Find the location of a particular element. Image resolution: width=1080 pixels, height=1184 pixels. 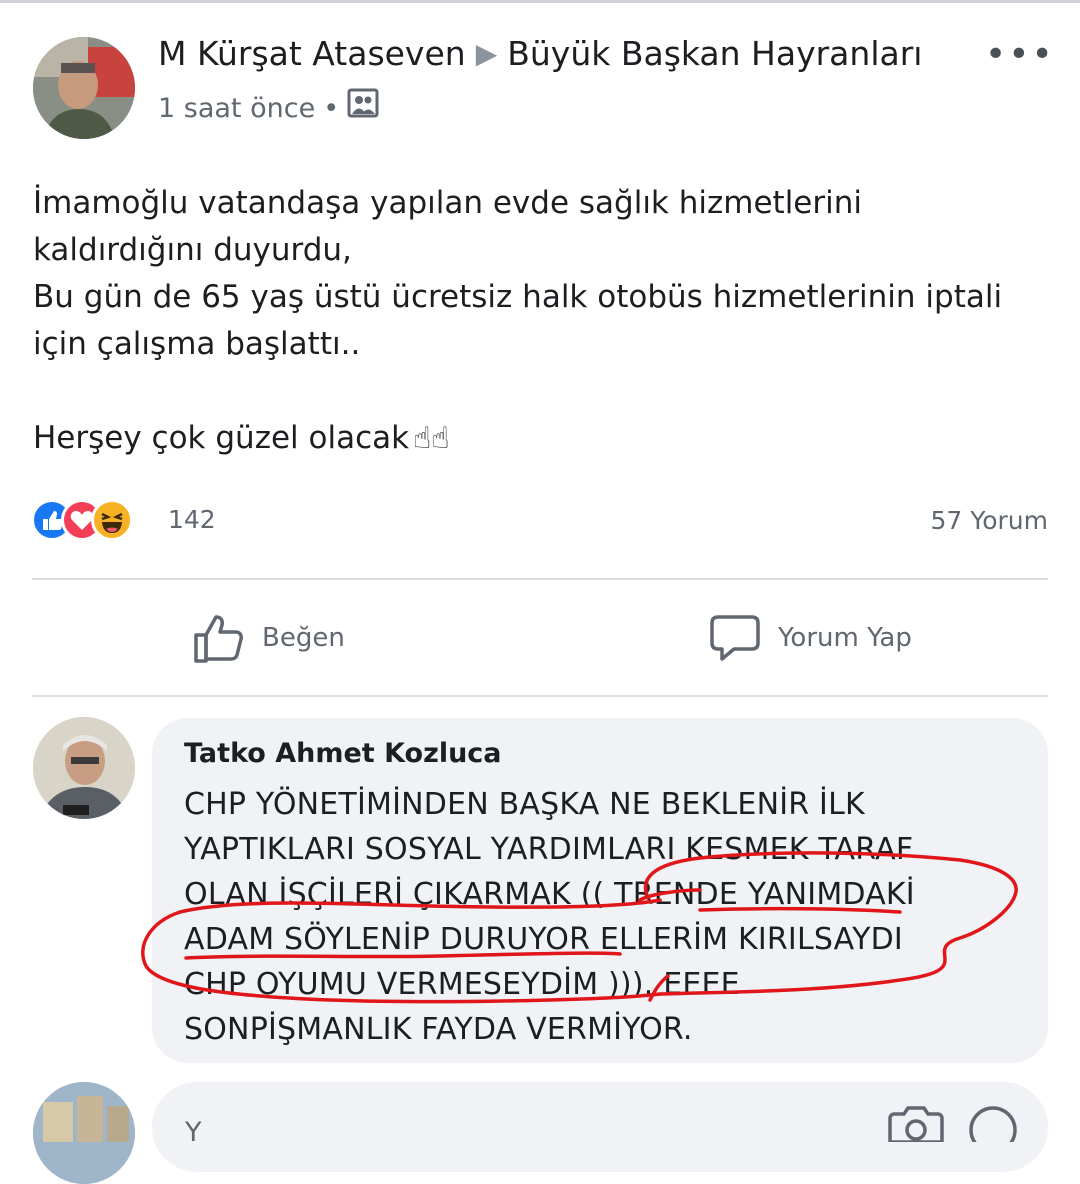

comment-line: CHP OYUMU VERMESEYDİM ))). EEEE is located at coordinates (462, 984).